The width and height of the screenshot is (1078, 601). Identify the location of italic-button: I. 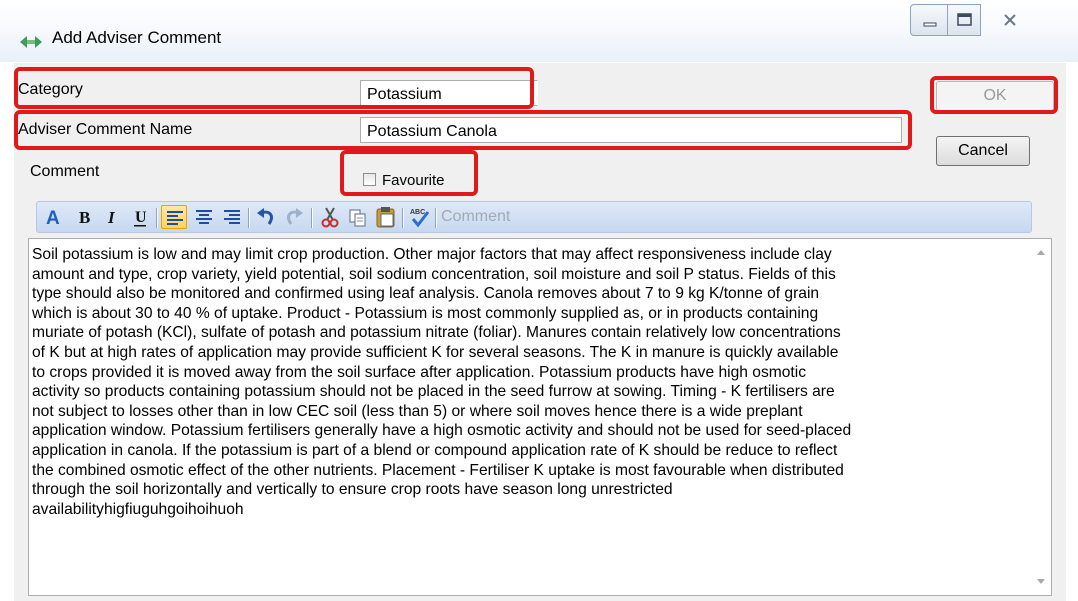
(112, 217).